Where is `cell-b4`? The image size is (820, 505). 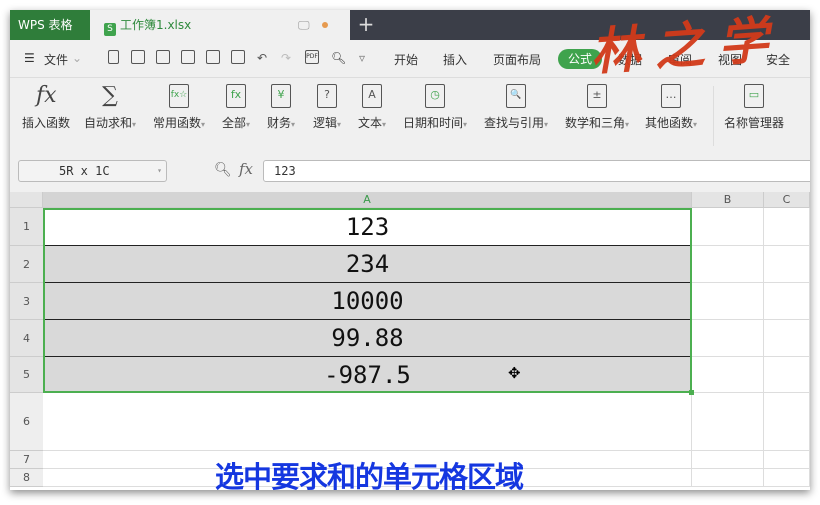
cell-b4 is located at coordinates (728, 338).